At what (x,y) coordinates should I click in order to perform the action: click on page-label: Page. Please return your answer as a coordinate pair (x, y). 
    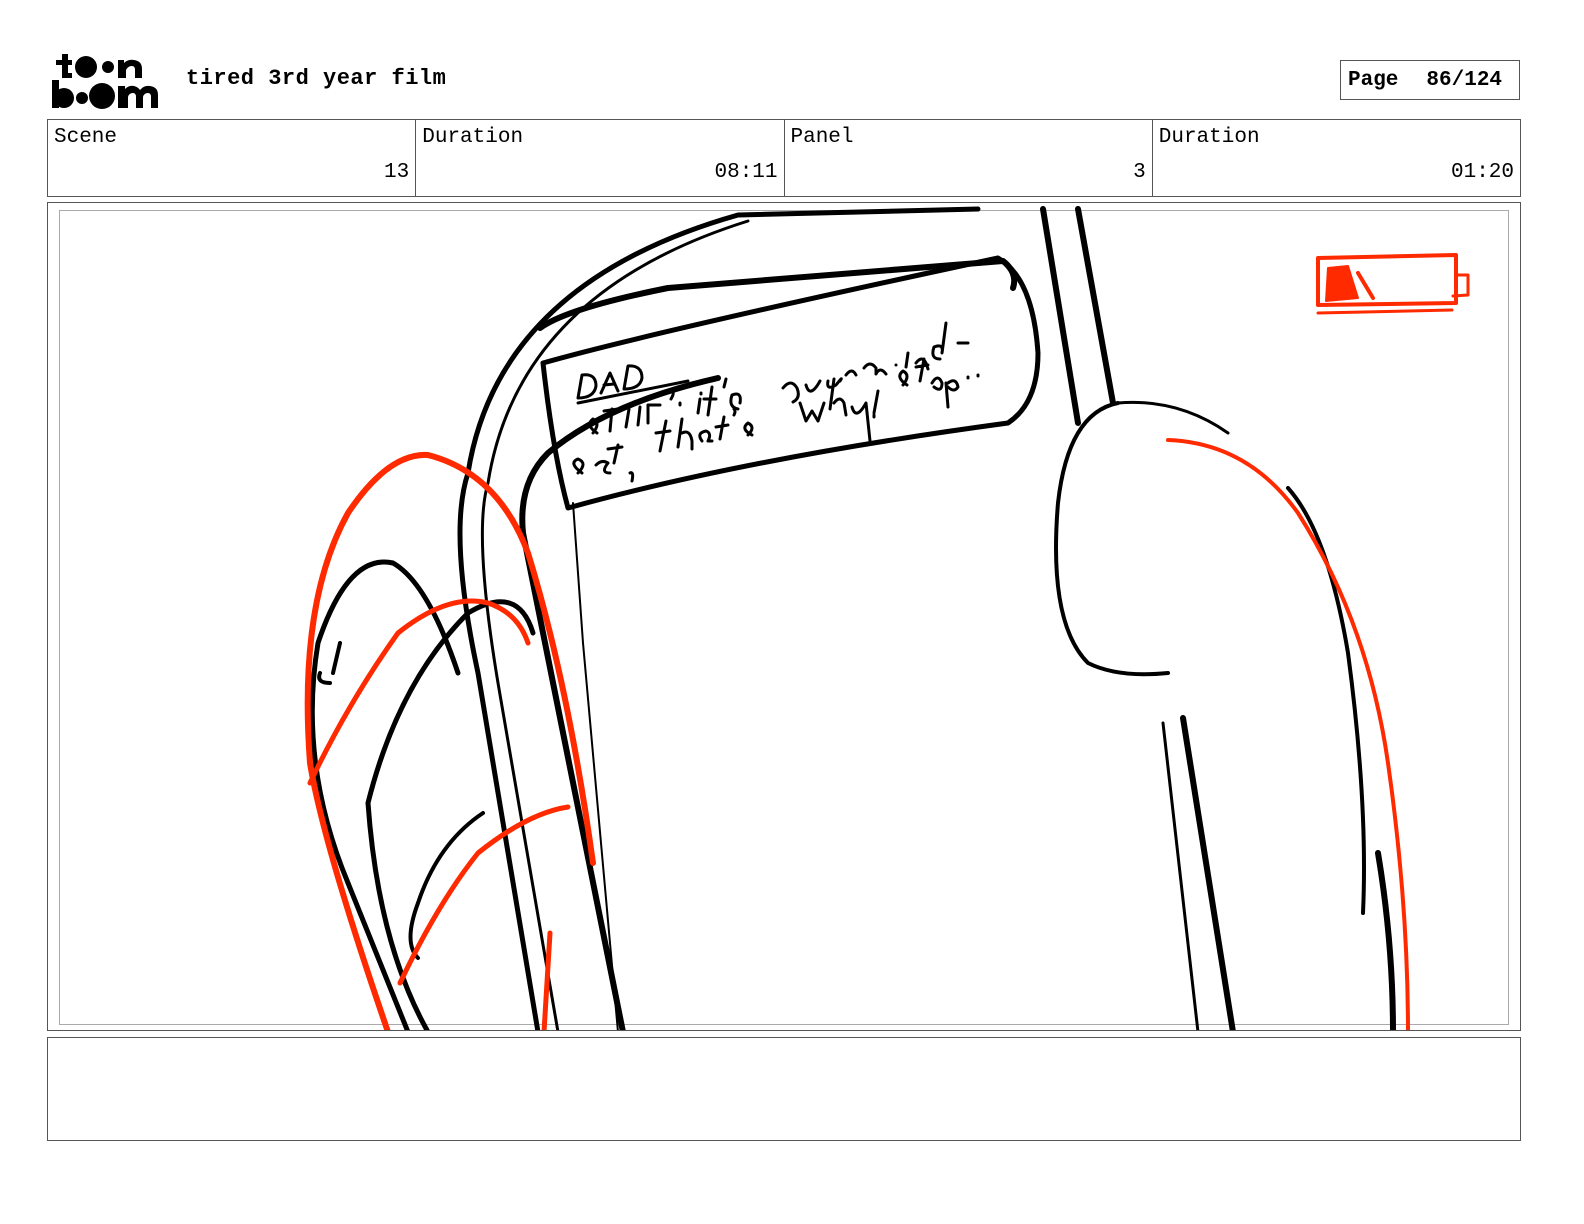
    Looking at the image, I should click on (1373, 80).